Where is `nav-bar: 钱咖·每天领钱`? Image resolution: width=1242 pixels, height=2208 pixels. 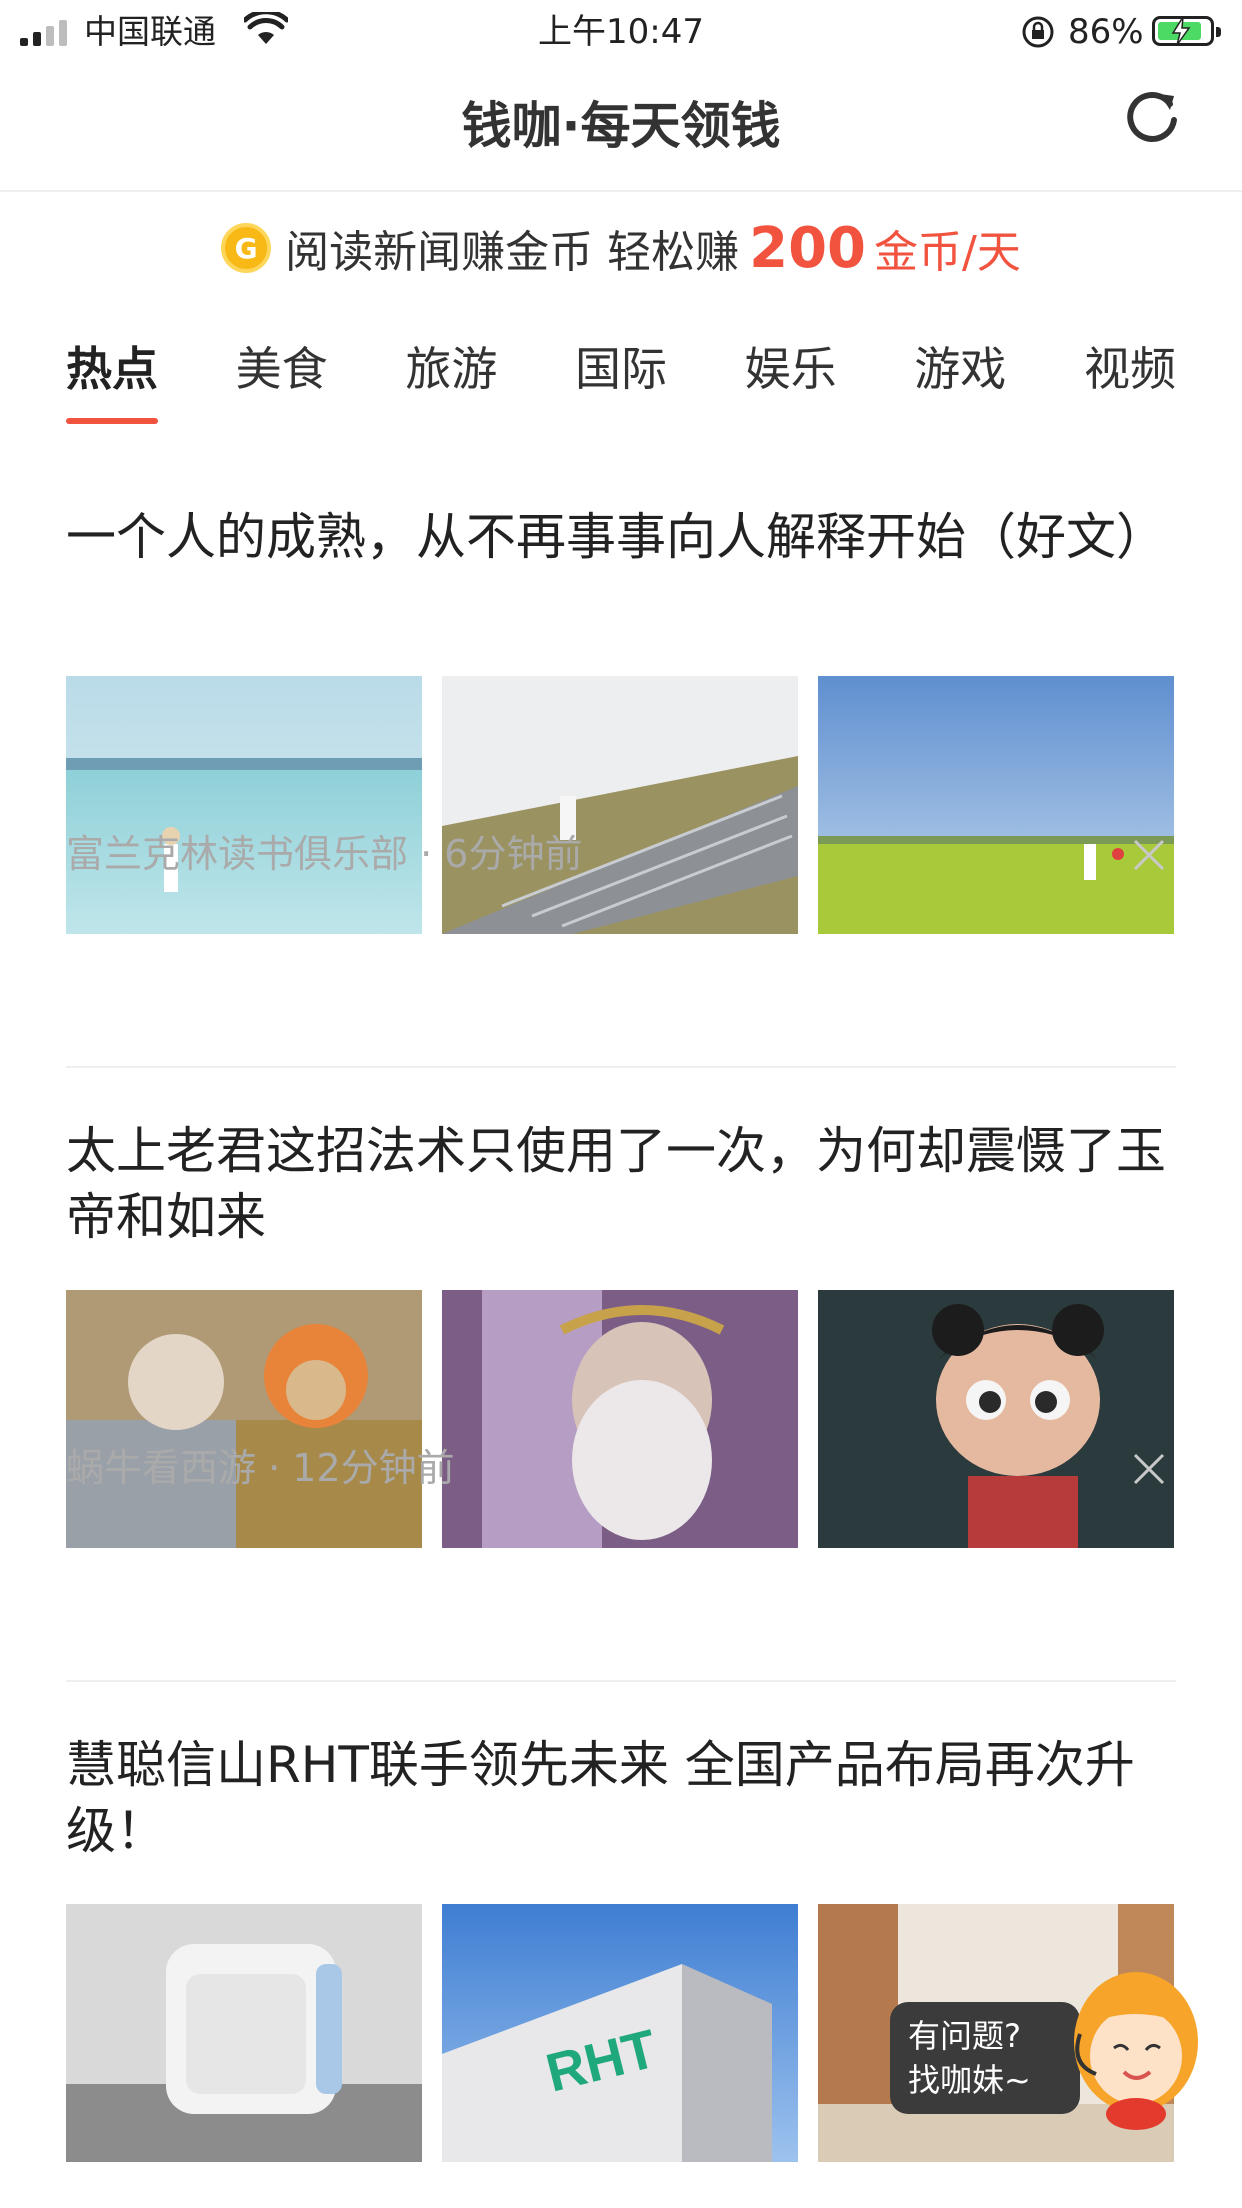
nav-bar: 钱咖·每天领钱 is located at coordinates (621, 129).